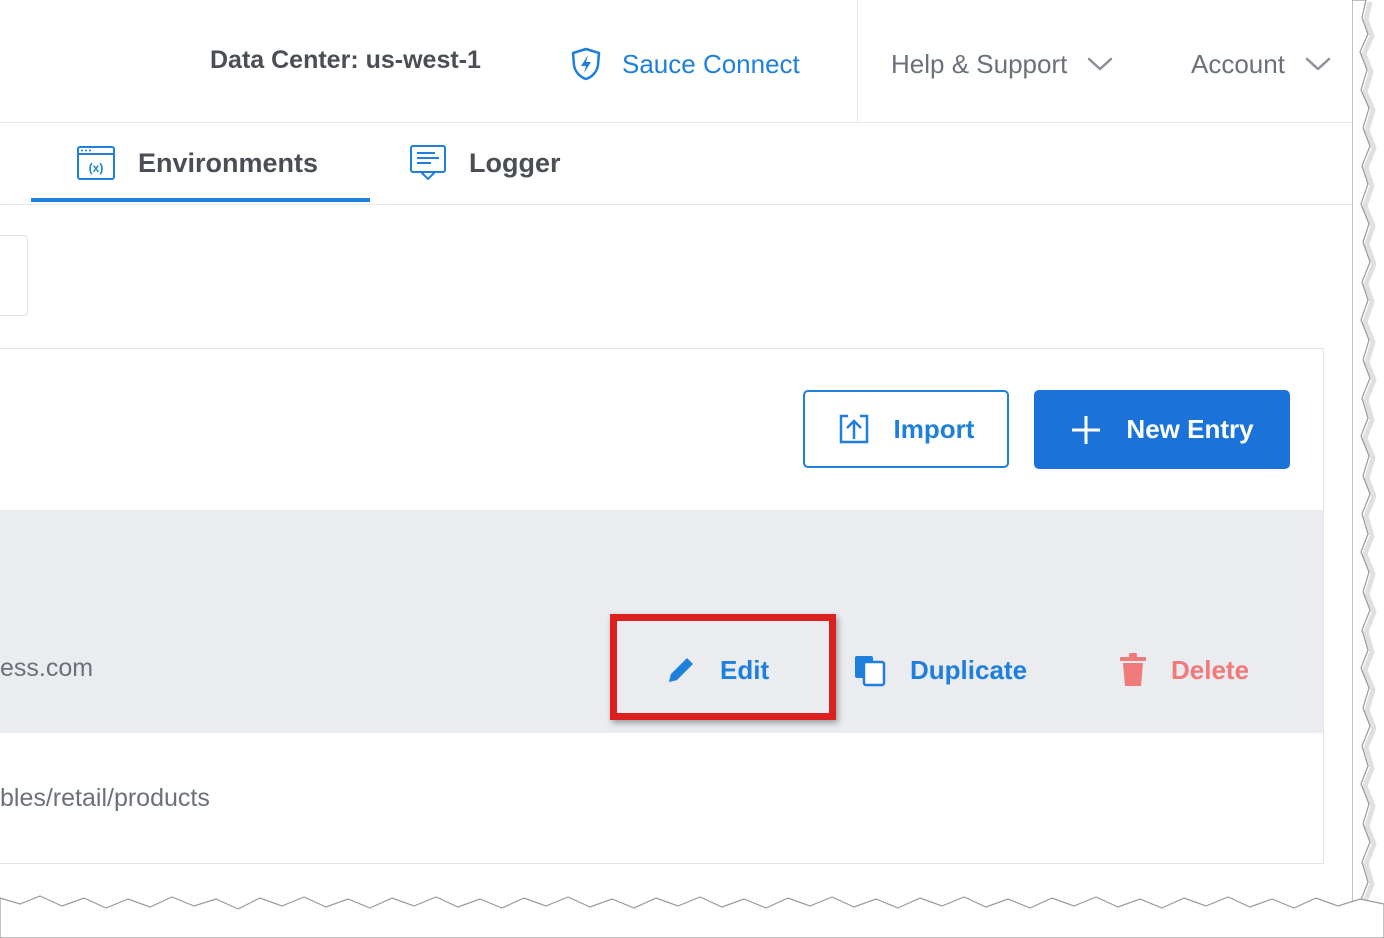 This screenshot has height=938, width=1384. What do you see at coordinates (979, 63) in the screenshot?
I see `help-support-label: Help & Support` at bounding box center [979, 63].